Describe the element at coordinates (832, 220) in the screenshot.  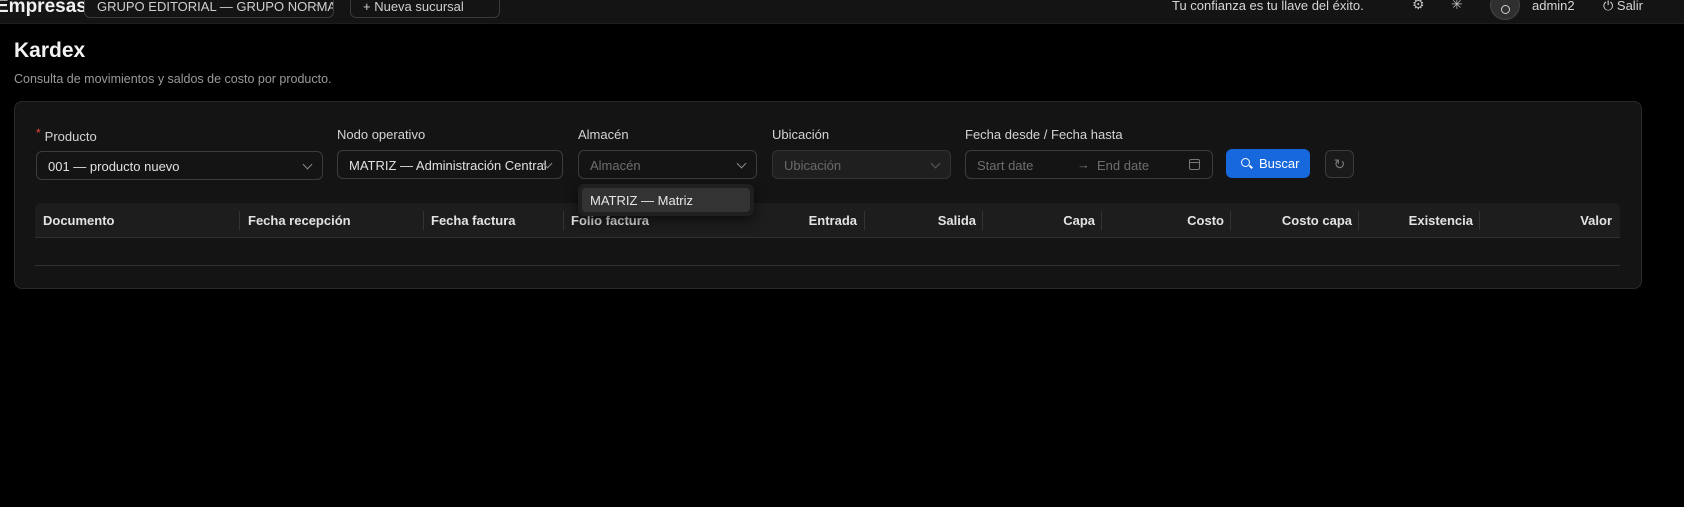
I see `column-header: Entrada` at that location.